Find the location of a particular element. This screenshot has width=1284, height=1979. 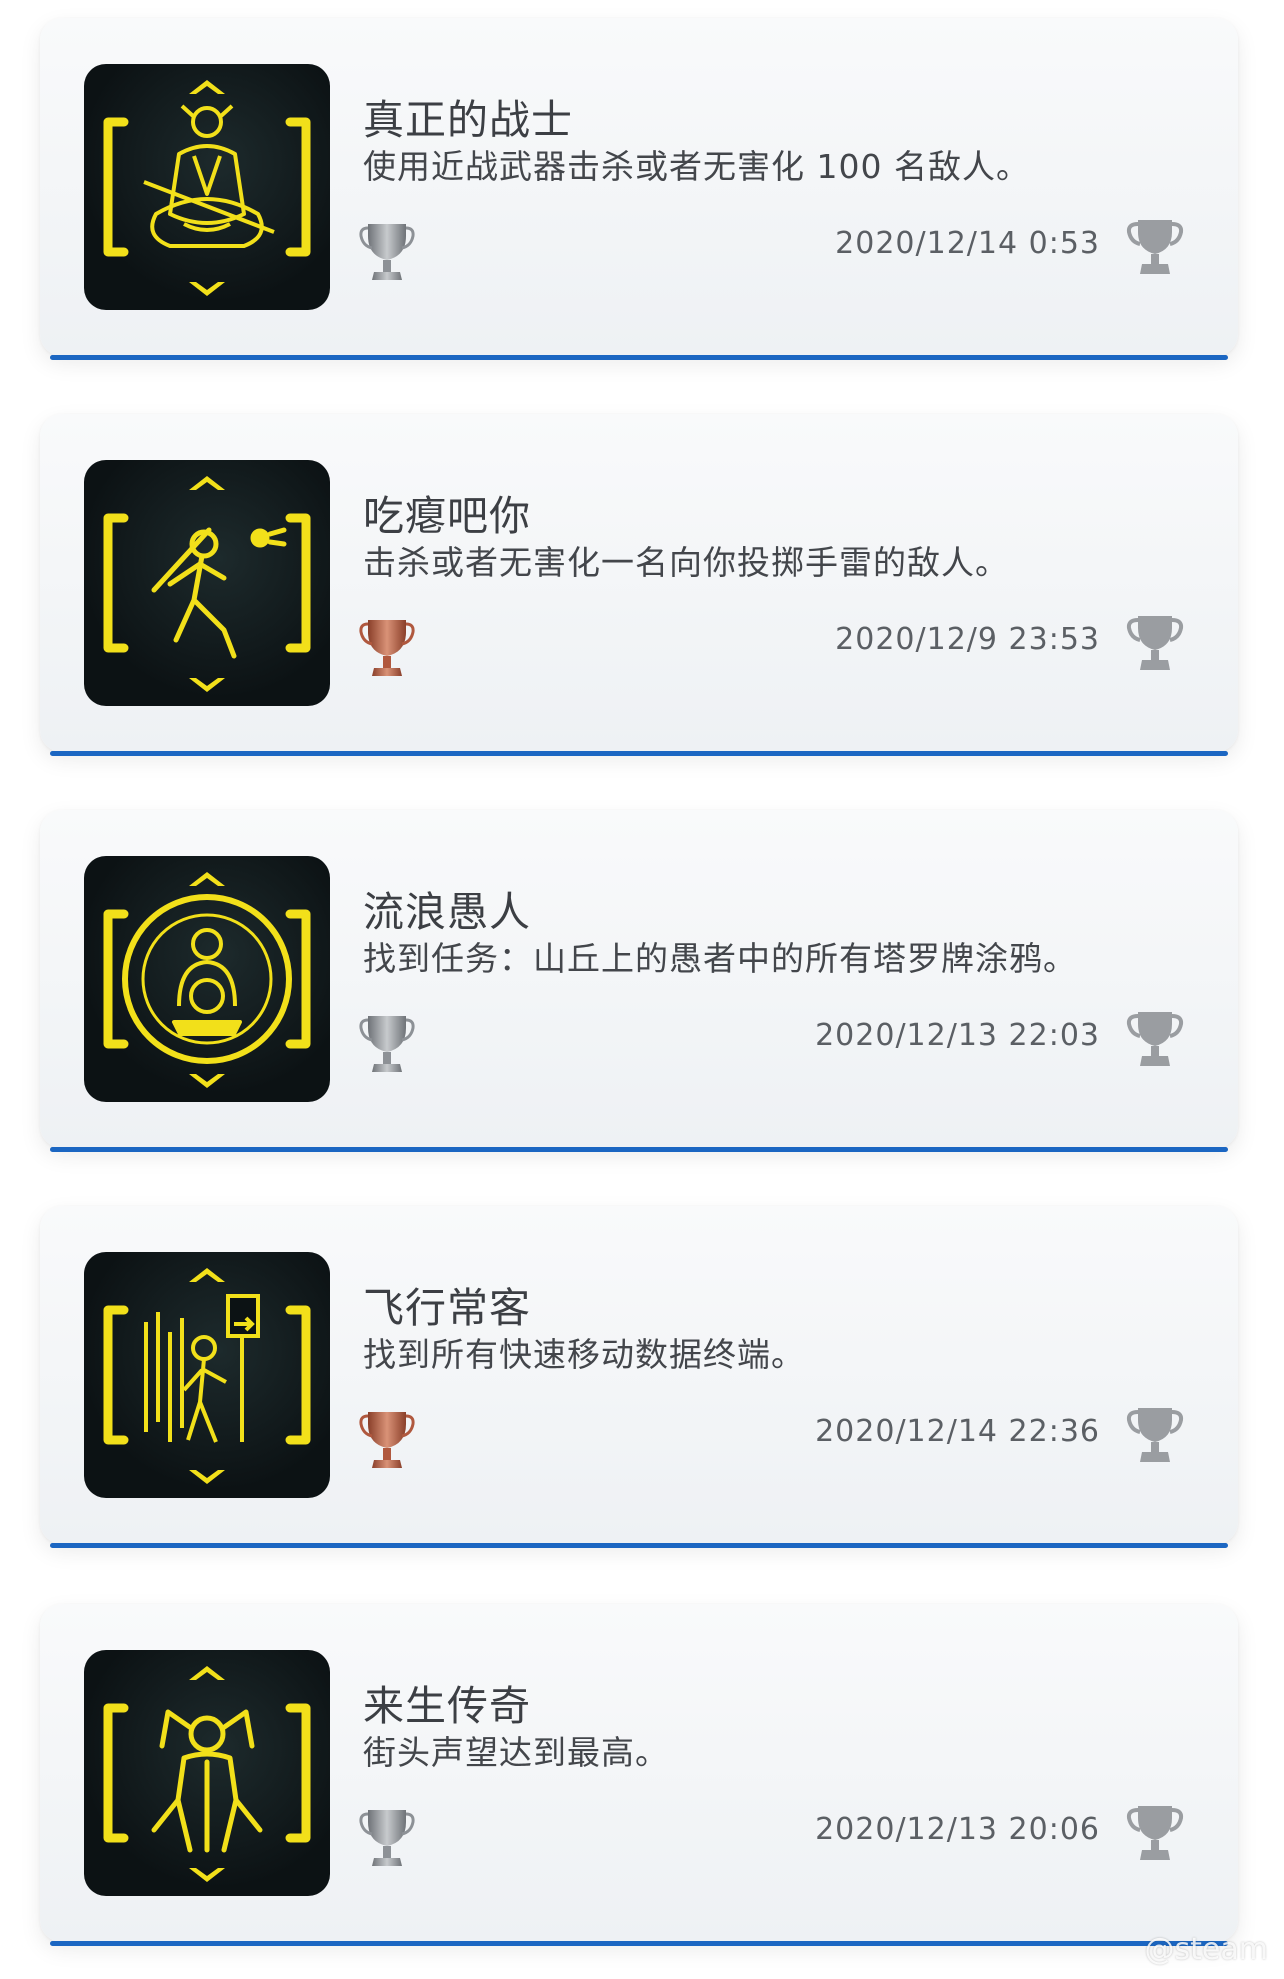

achievement-title: 来生传奇 is located at coordinates (447, 1706).